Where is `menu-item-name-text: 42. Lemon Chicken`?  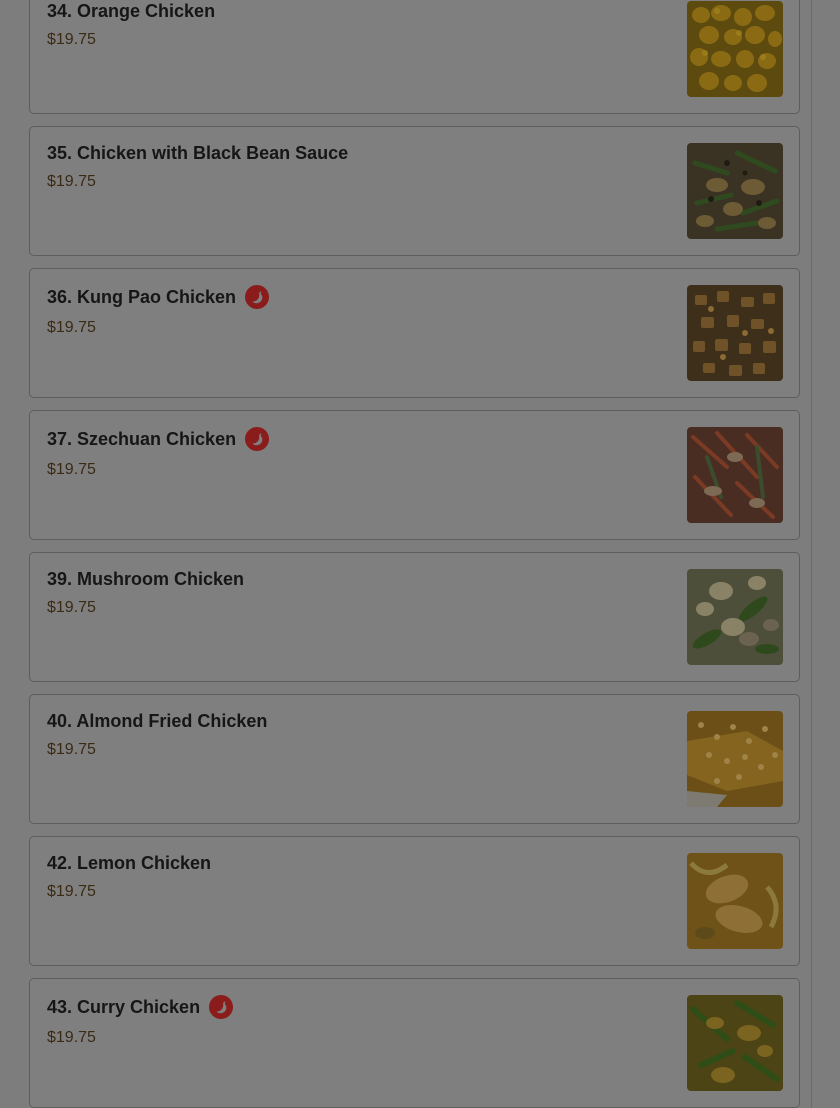 menu-item-name-text: 42. Lemon Chicken is located at coordinates (129, 863).